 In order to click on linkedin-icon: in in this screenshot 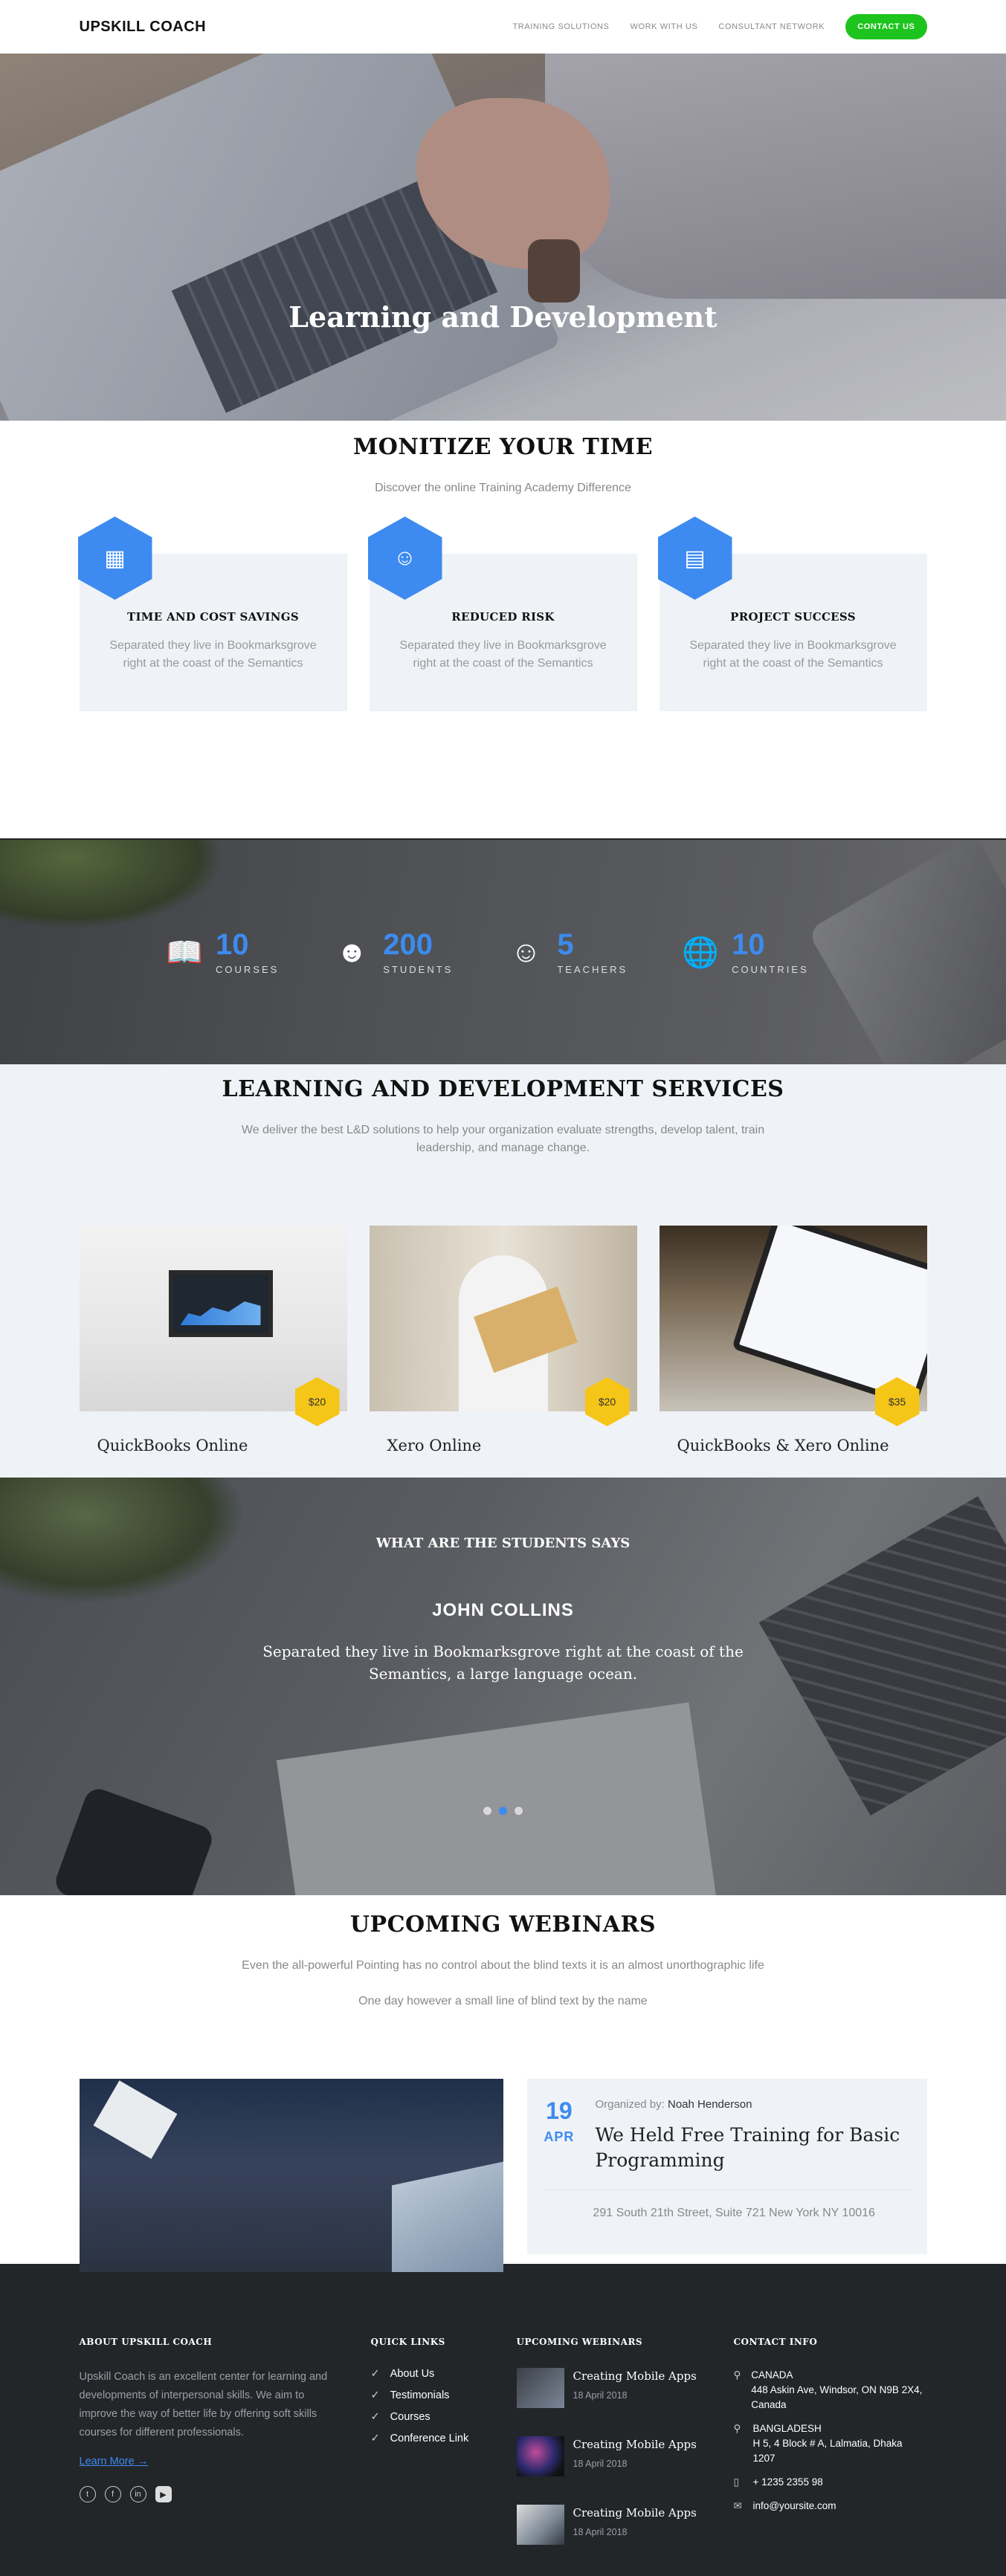, I will do `click(137, 2494)`.